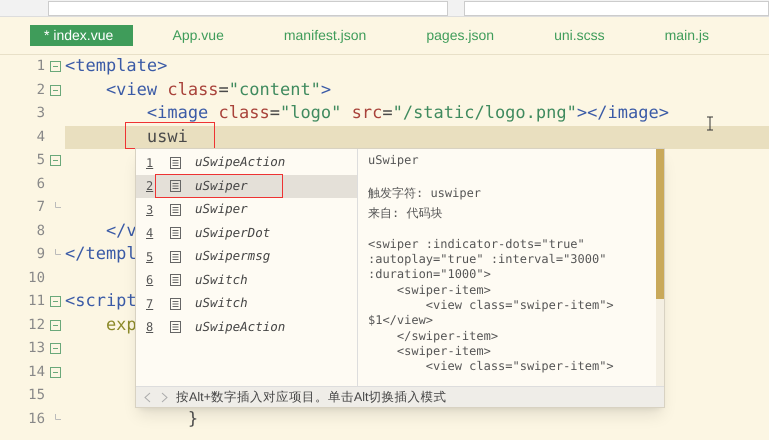 Image resolution: width=769 pixels, height=440 pixels. What do you see at coordinates (40, 208) in the screenshot?
I see `line-number: 7` at bounding box center [40, 208].